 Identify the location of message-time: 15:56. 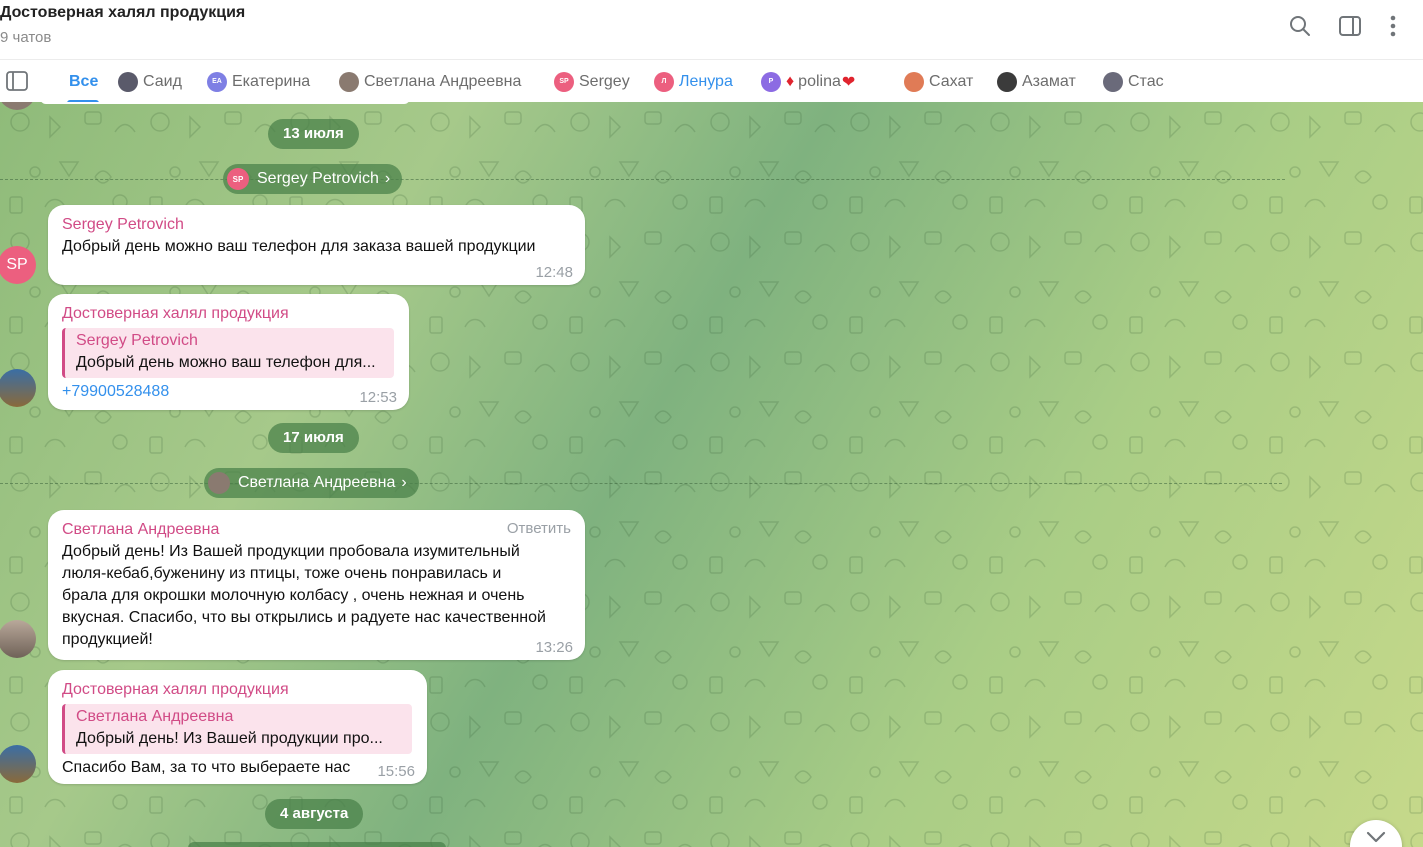
(396, 771).